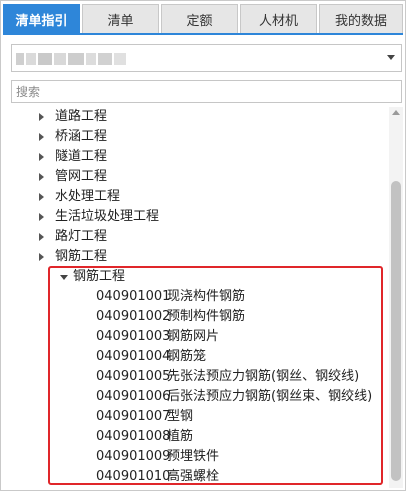  I want to click on tree-item: 管网工程, so click(199, 177).